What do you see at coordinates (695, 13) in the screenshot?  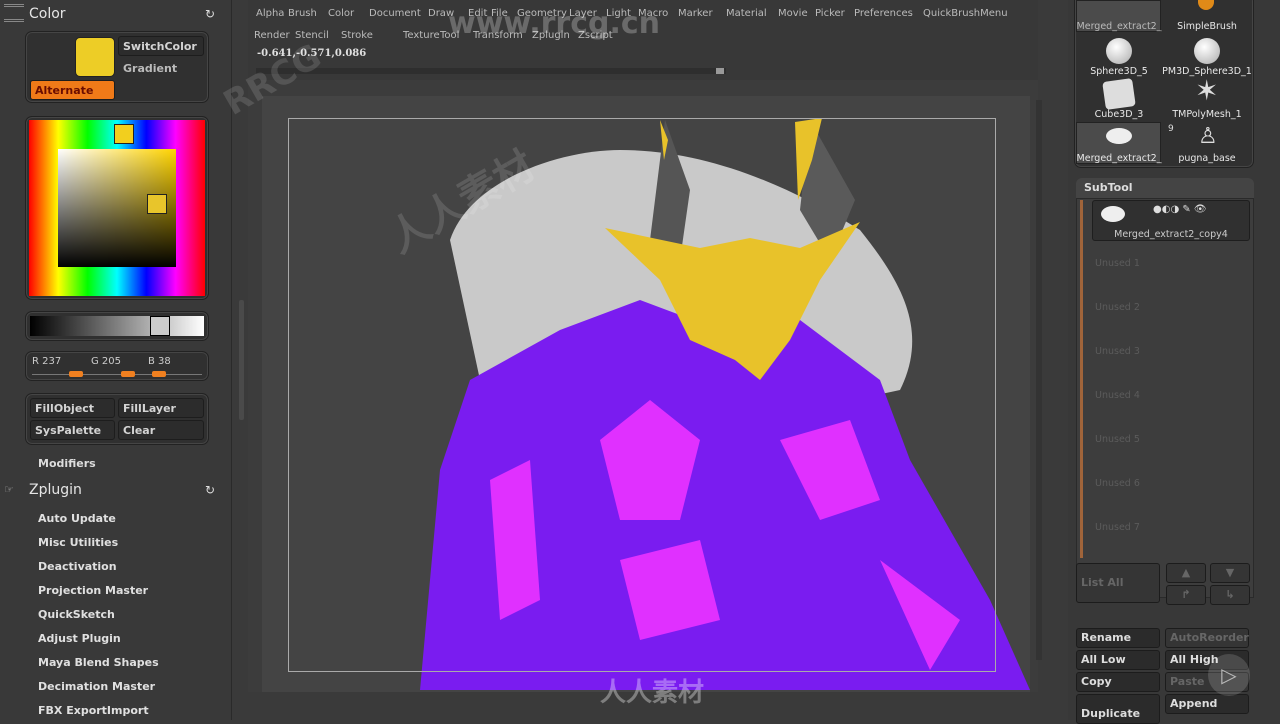 I see `menu-marker: Marker` at bounding box center [695, 13].